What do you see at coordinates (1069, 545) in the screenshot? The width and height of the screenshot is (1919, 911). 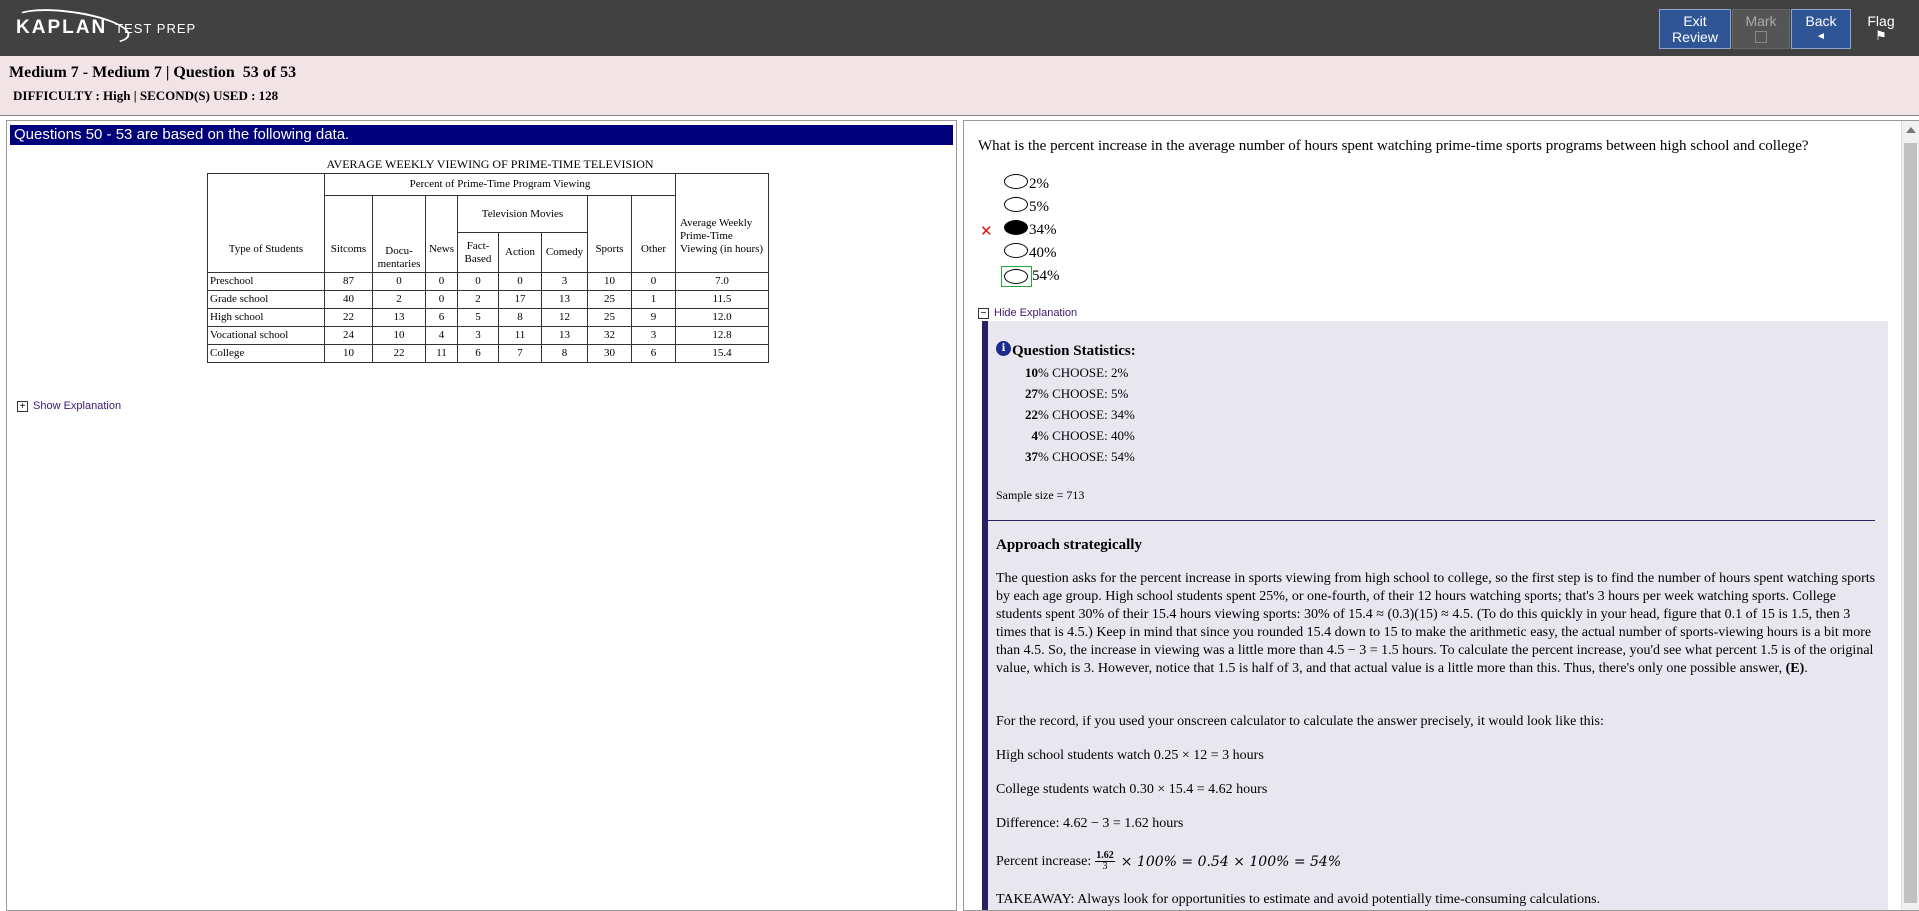 I see `approach-title: Approach strategically` at bounding box center [1069, 545].